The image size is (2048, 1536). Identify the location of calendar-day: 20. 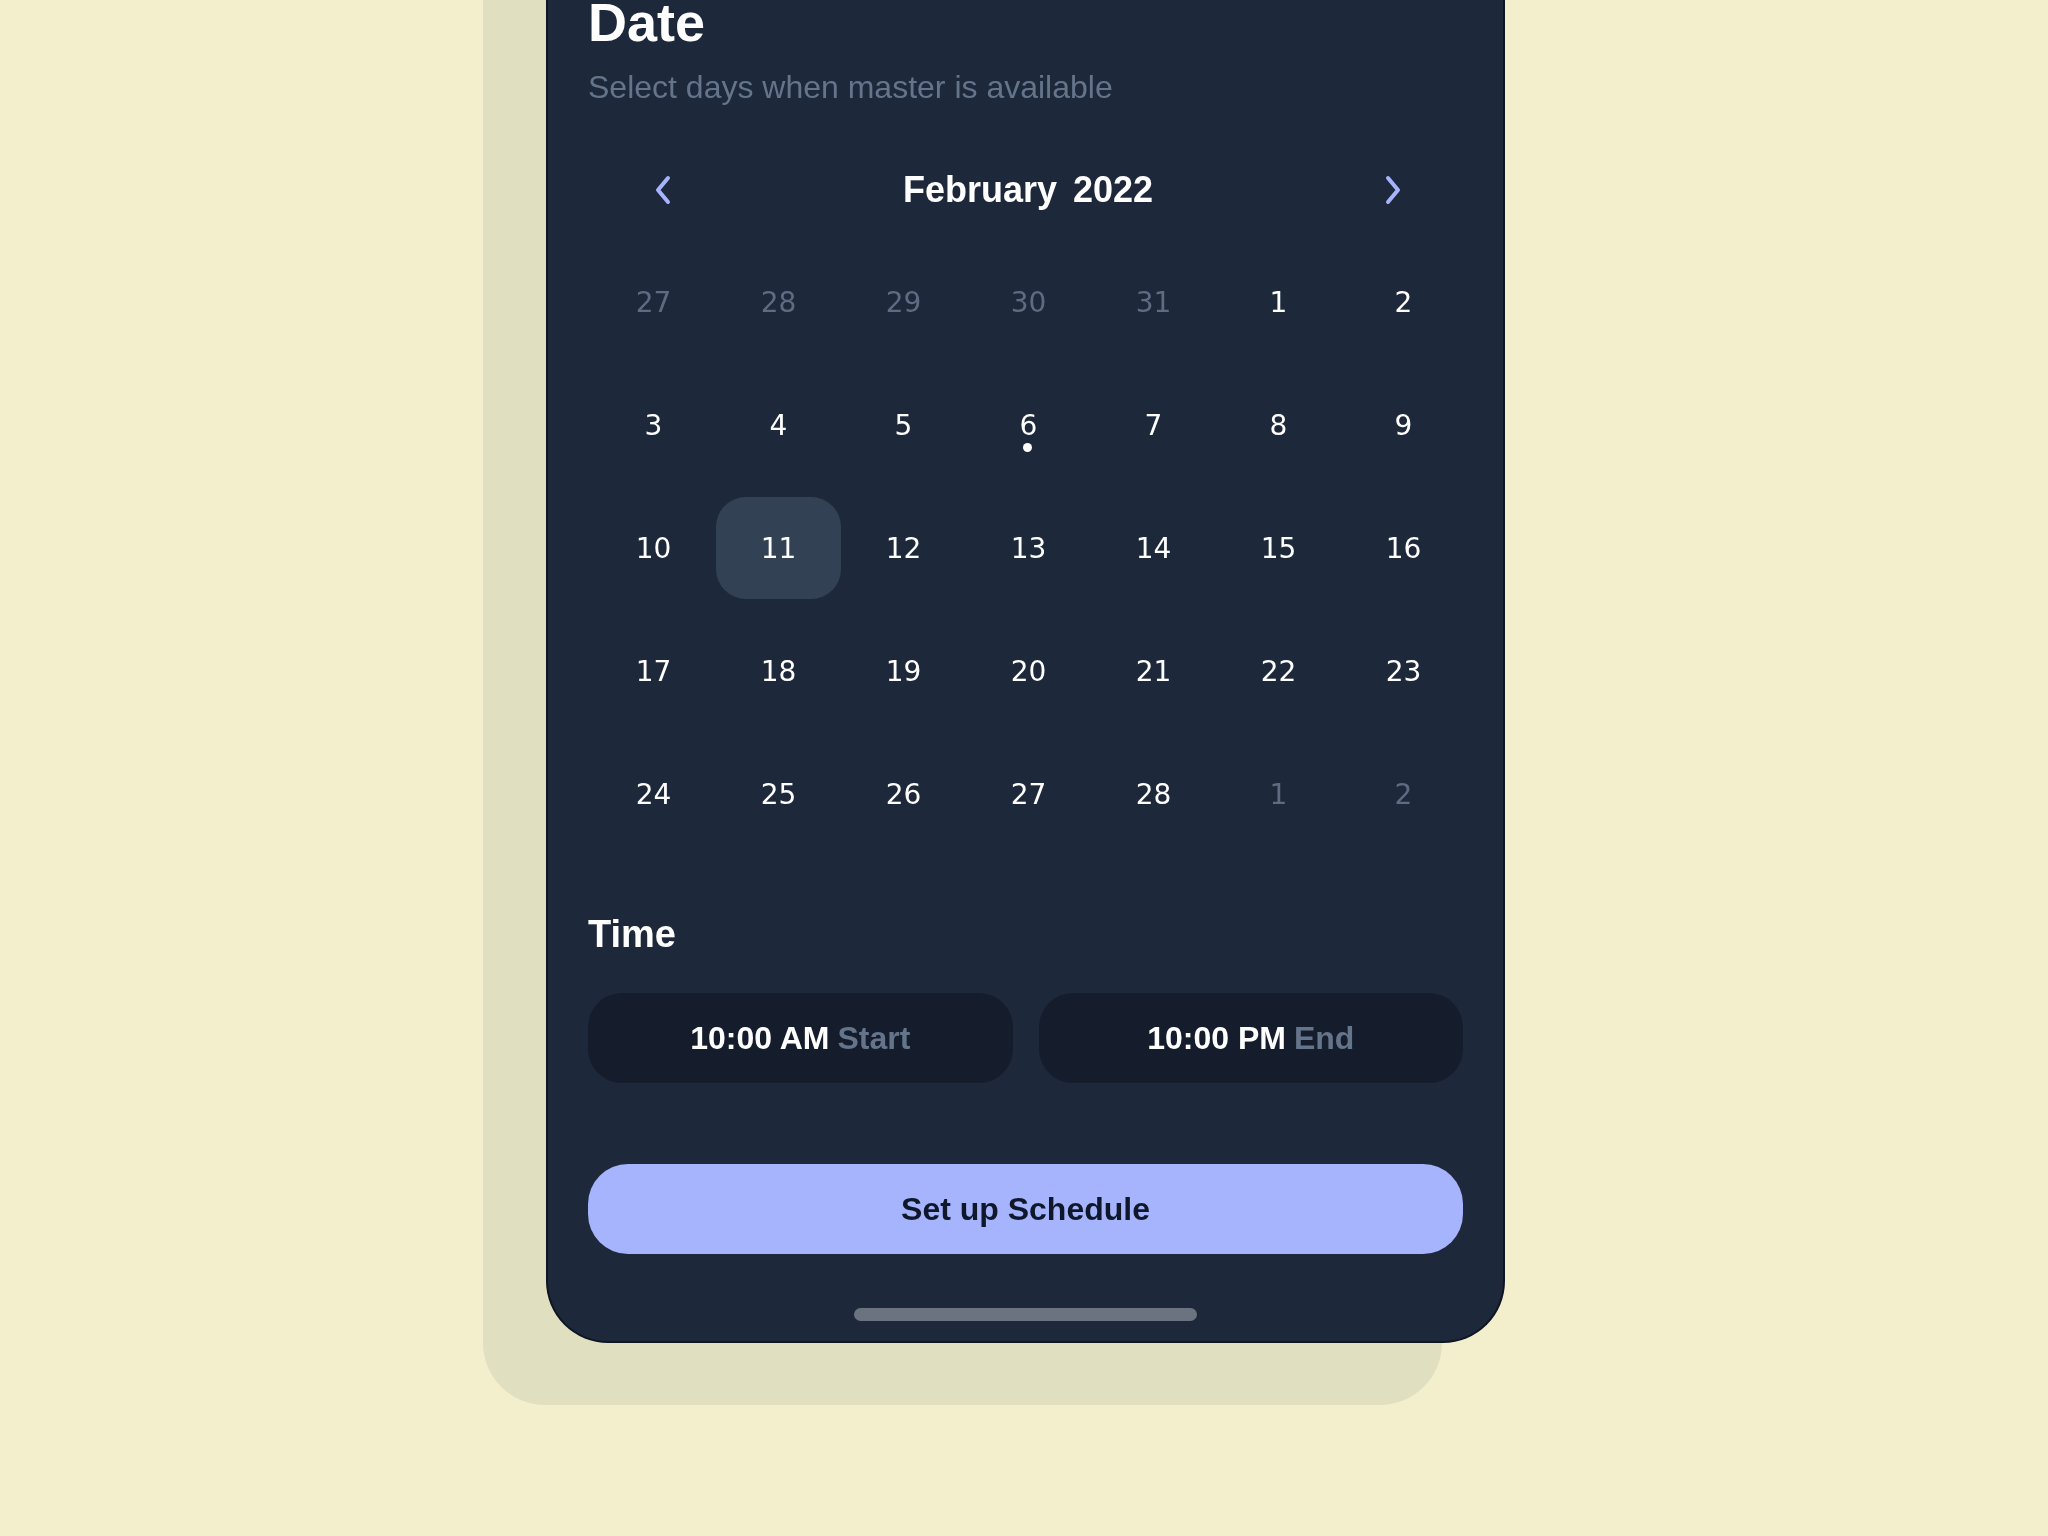
(1028, 671).